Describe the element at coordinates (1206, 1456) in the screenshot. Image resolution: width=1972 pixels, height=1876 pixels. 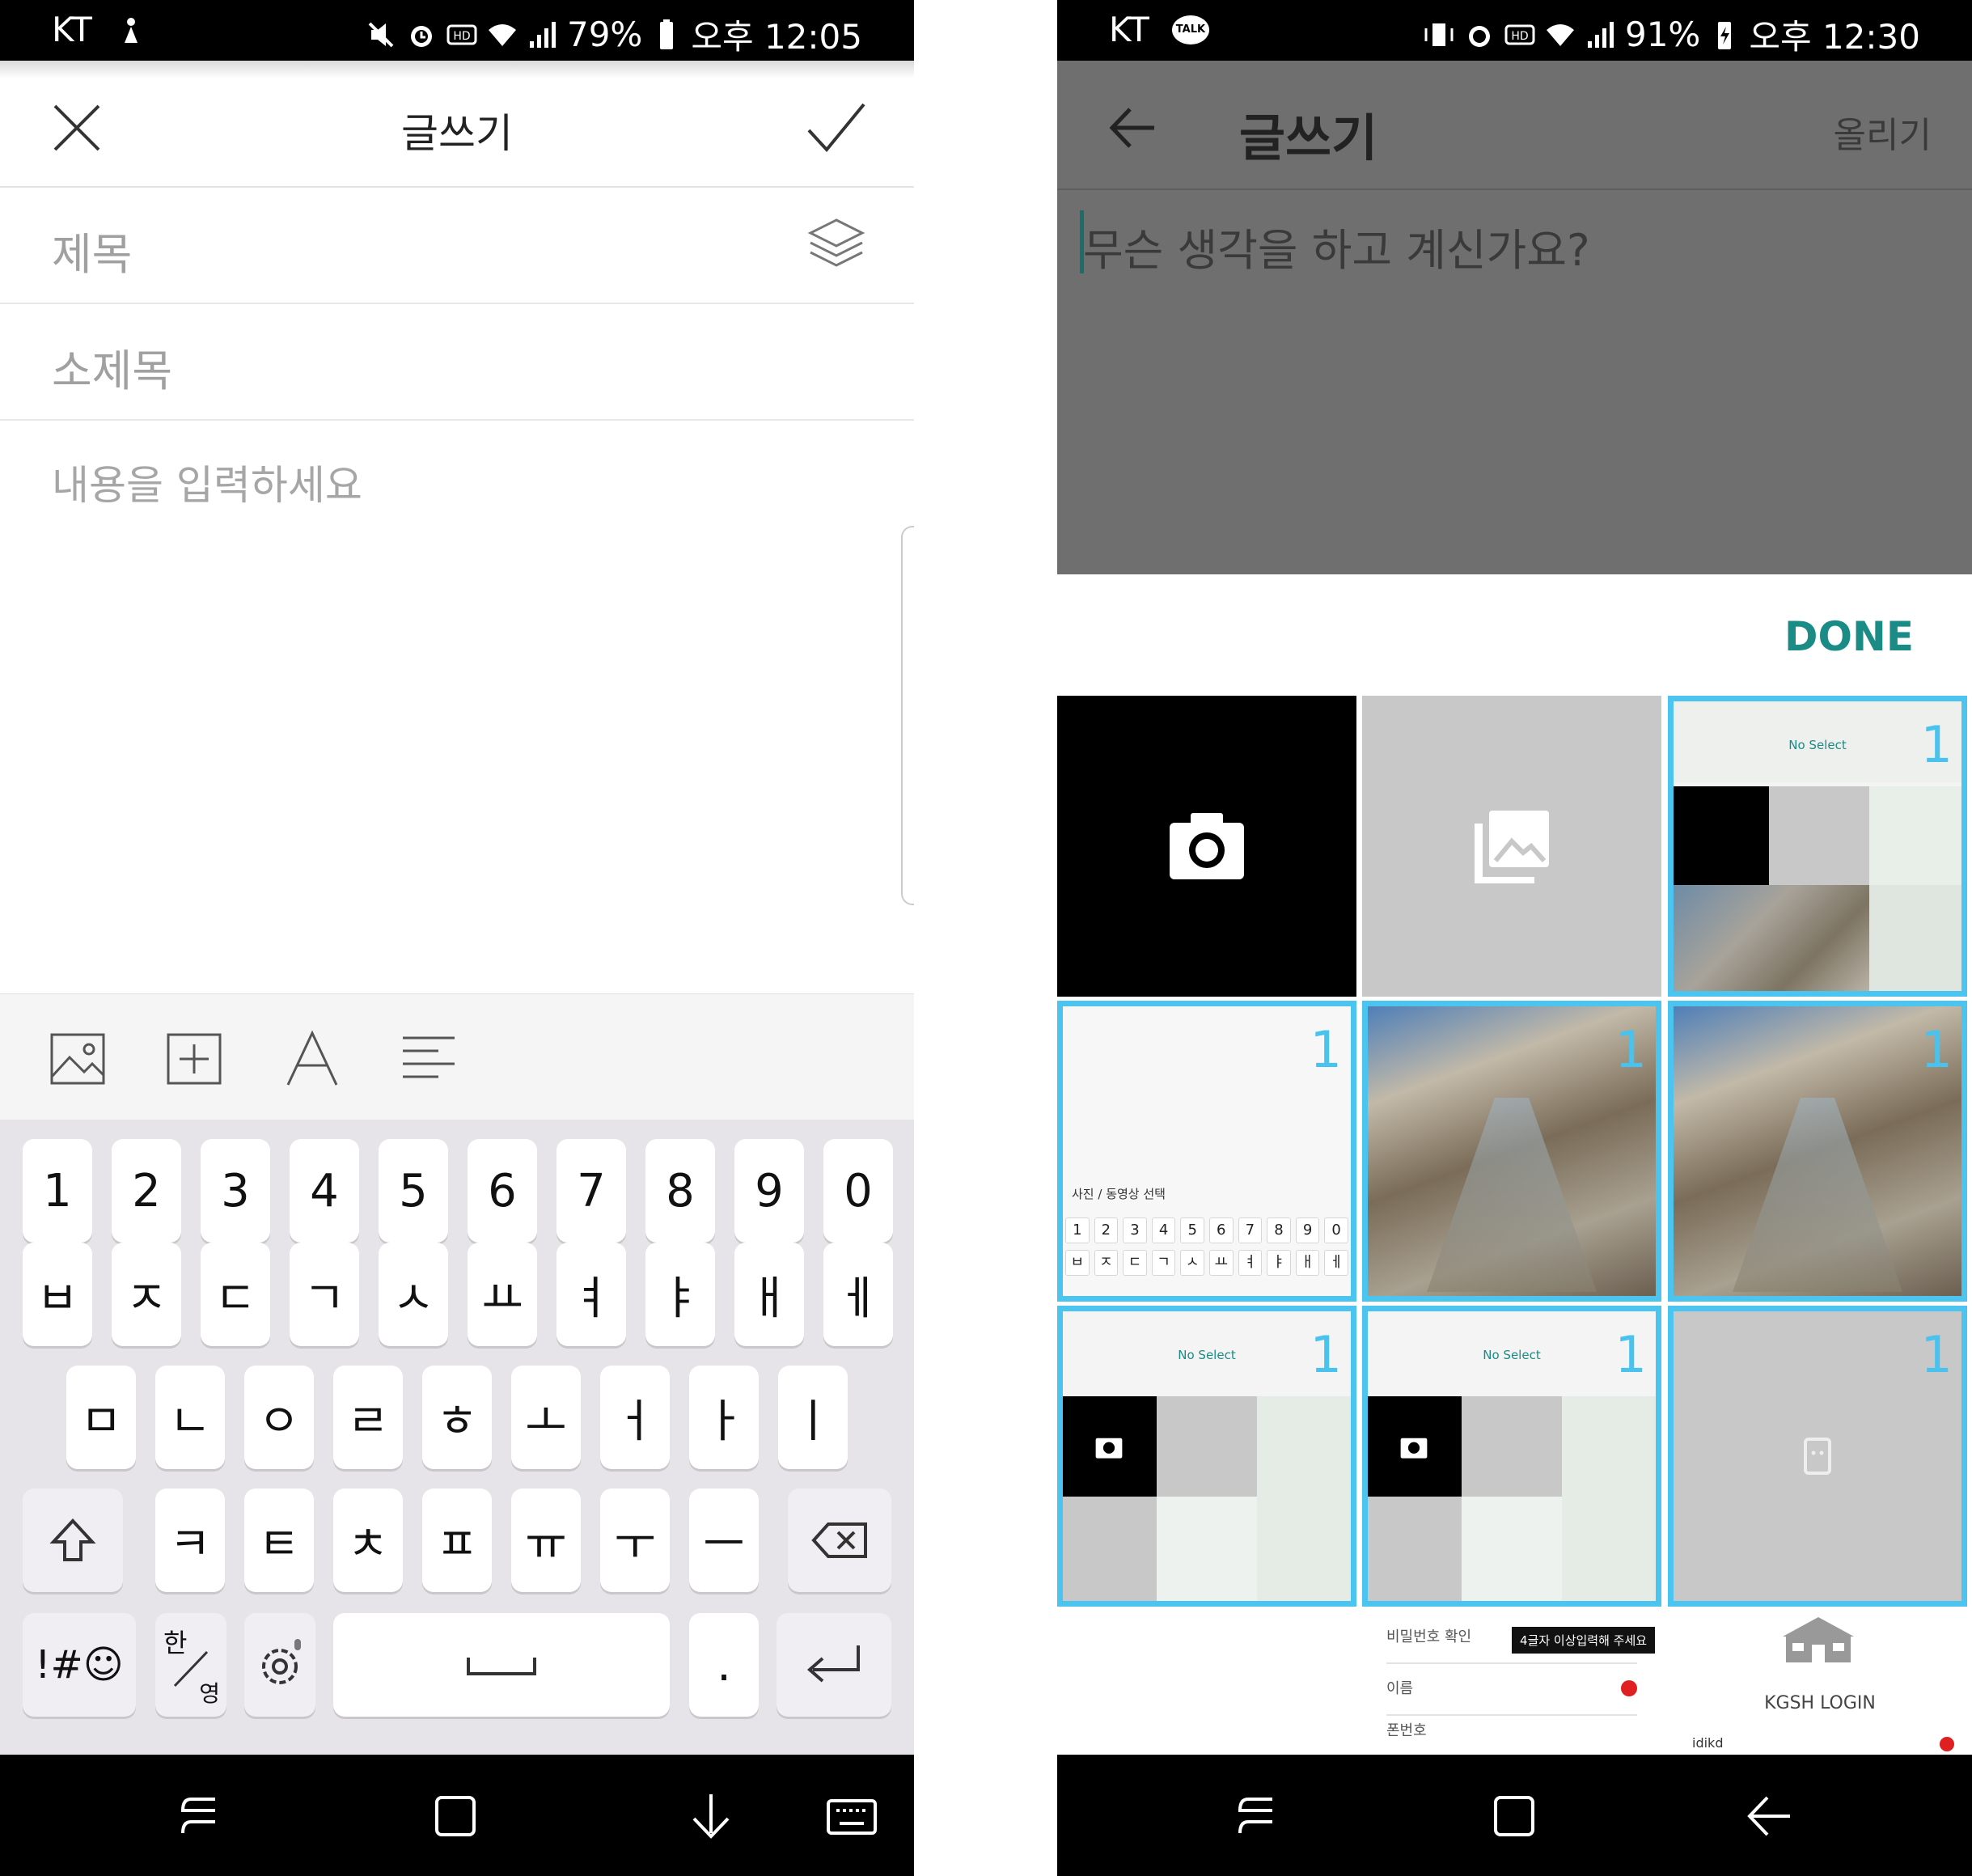
I see `thumbnail-screenshot-3: No Select 1` at that location.